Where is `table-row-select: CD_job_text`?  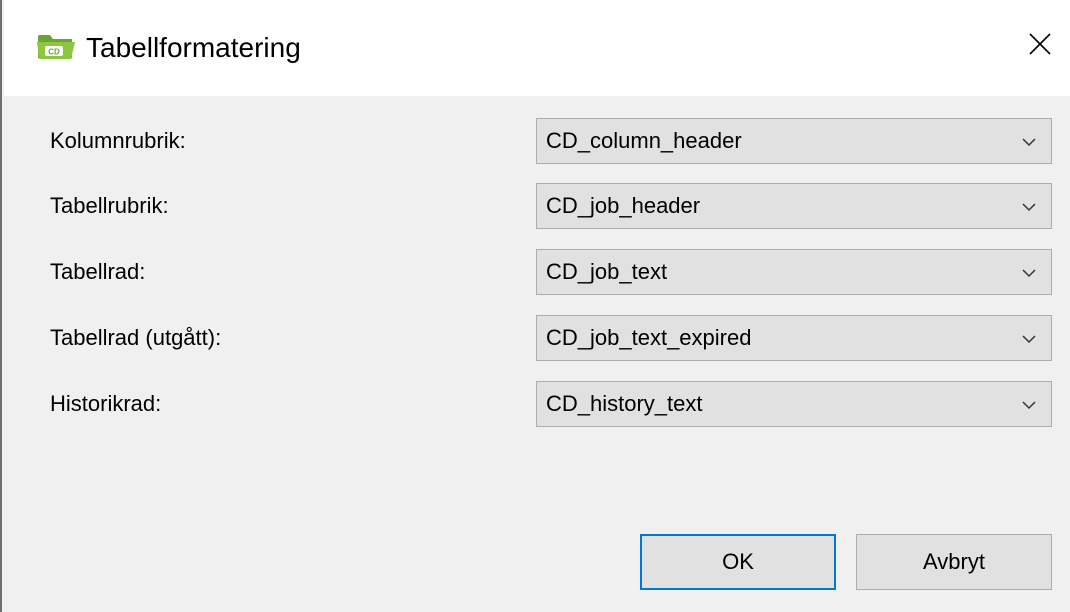 table-row-select: CD_job_text is located at coordinates (794, 272).